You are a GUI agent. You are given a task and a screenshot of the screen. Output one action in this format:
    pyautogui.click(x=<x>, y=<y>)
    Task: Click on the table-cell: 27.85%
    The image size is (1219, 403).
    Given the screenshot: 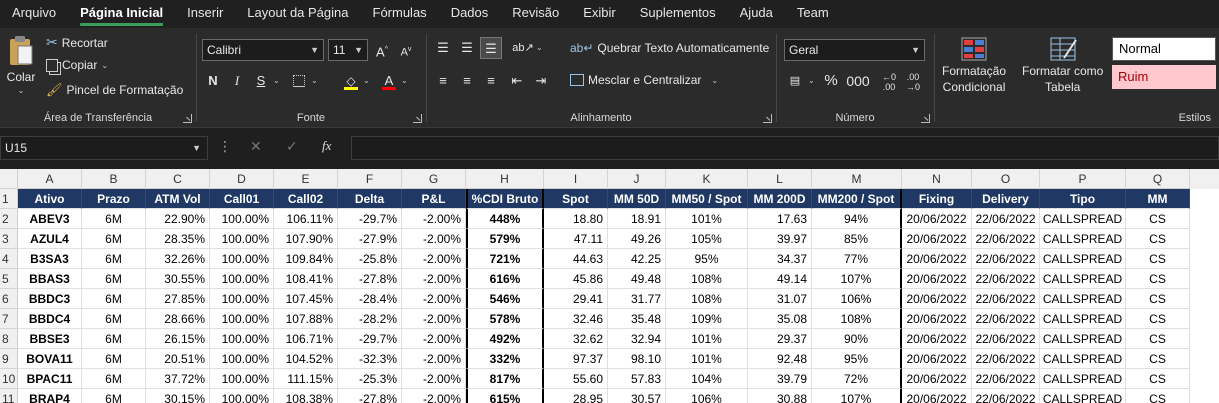 What is the action you would take?
    pyautogui.click(x=178, y=299)
    